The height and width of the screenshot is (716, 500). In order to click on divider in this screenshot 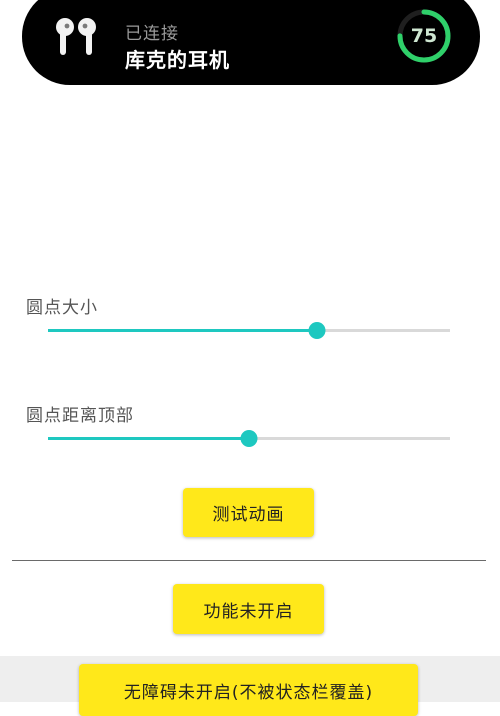, I will do `click(249, 560)`.